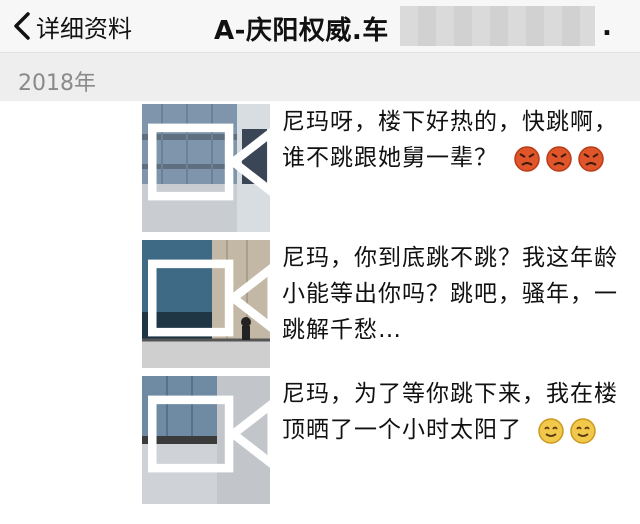  What do you see at coordinates (452, 140) in the screenshot?
I see `post-text: 尼玛呀，楼下好热的，快跳啊，谁不跳跟她舅一辈？` at bounding box center [452, 140].